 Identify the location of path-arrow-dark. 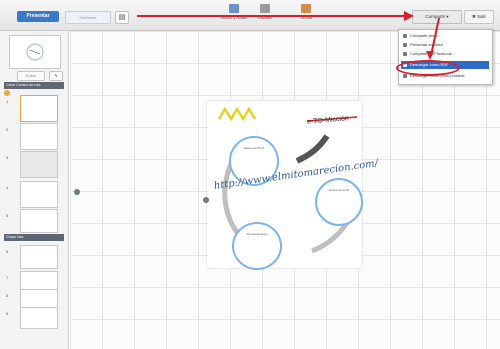
(312, 149).